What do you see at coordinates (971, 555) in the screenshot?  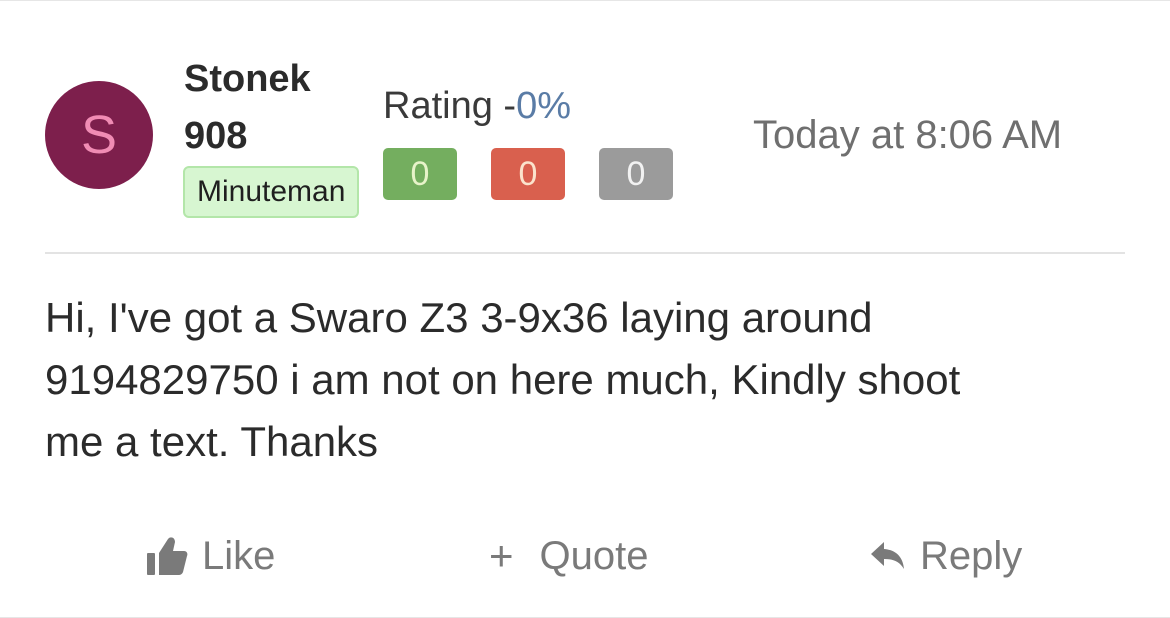 I see `reply-label: Reply` at bounding box center [971, 555].